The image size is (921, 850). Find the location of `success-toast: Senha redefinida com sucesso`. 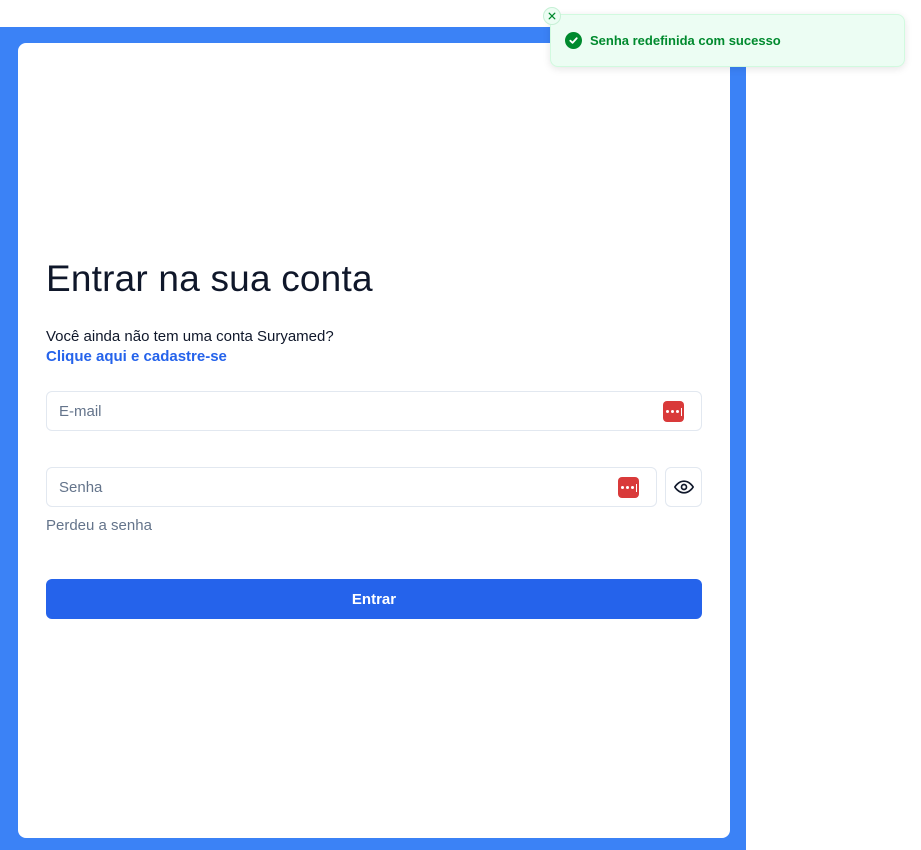

success-toast: Senha redefinida com sucesso is located at coordinates (724, 37).